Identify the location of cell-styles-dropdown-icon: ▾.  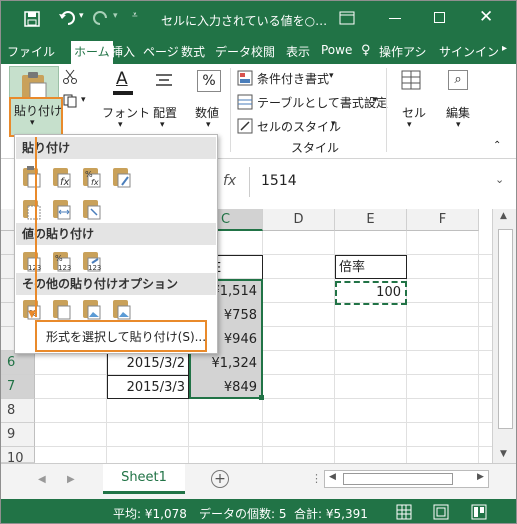
(333, 124).